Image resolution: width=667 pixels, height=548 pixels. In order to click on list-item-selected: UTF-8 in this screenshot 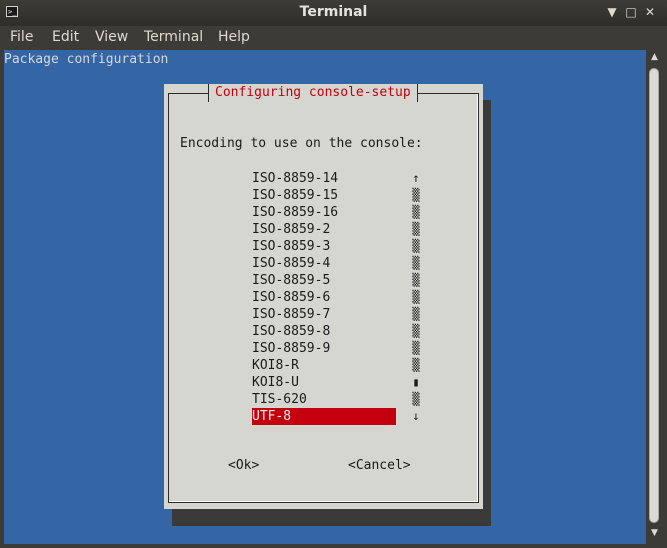, I will do `click(324, 416)`.